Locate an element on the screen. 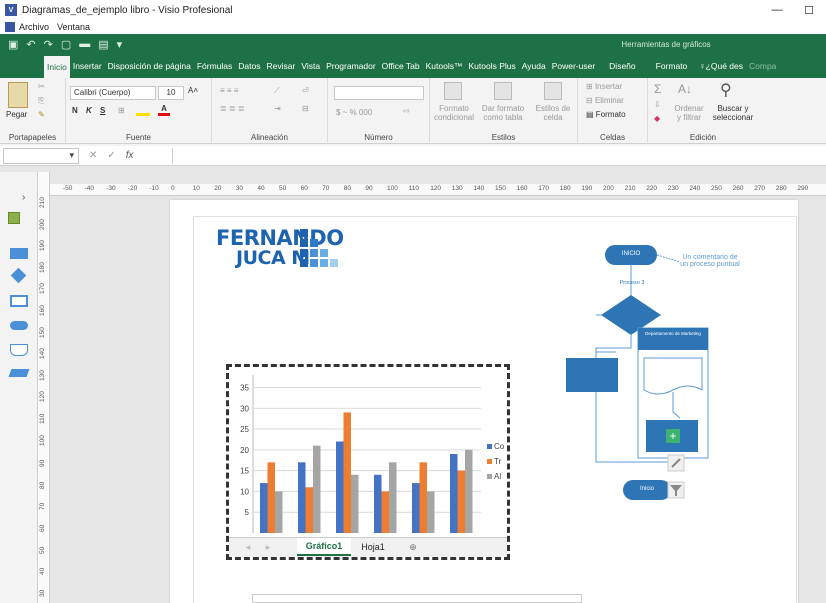 The height and width of the screenshot is (603, 826). clear-icon: ◆ is located at coordinates (657, 118).